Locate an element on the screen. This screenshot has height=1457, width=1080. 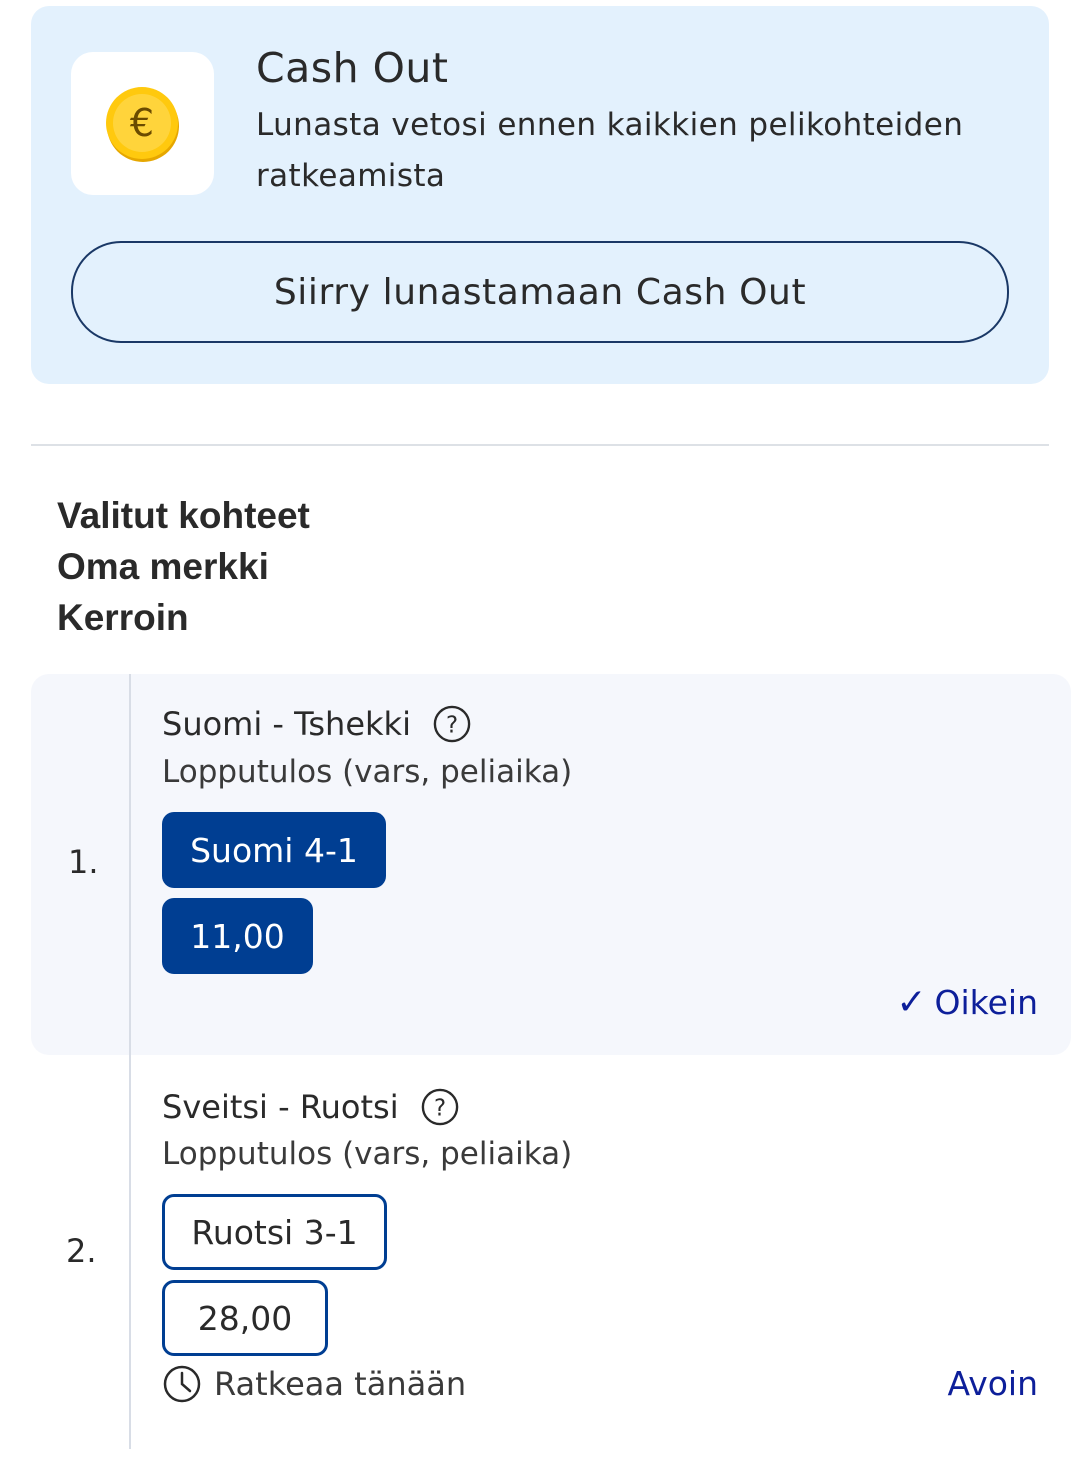
odds-badge: 11,00 is located at coordinates (237, 936).